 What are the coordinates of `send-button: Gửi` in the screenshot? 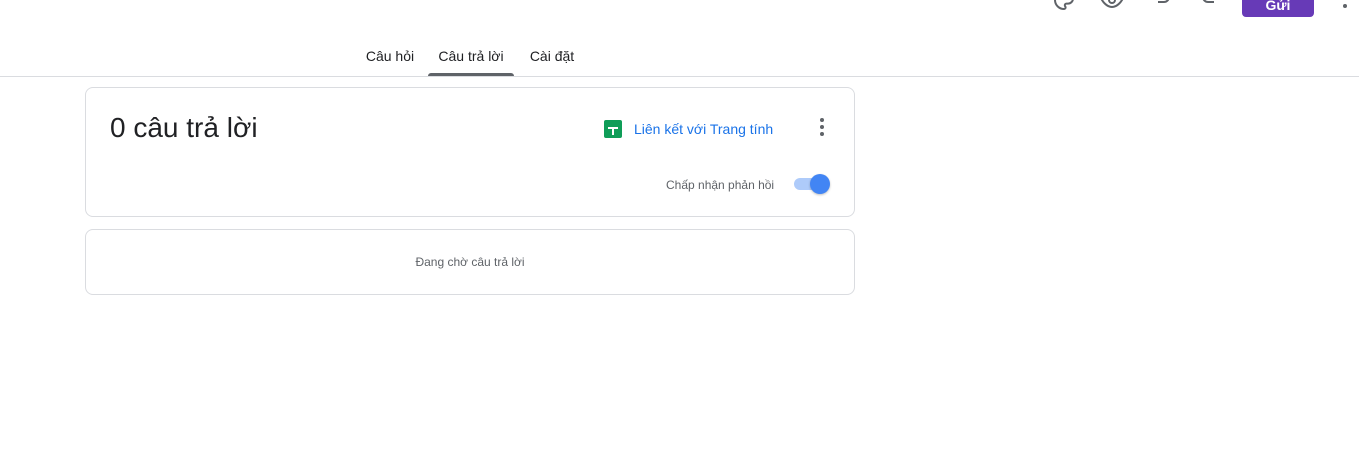 It's located at (1278, 8).